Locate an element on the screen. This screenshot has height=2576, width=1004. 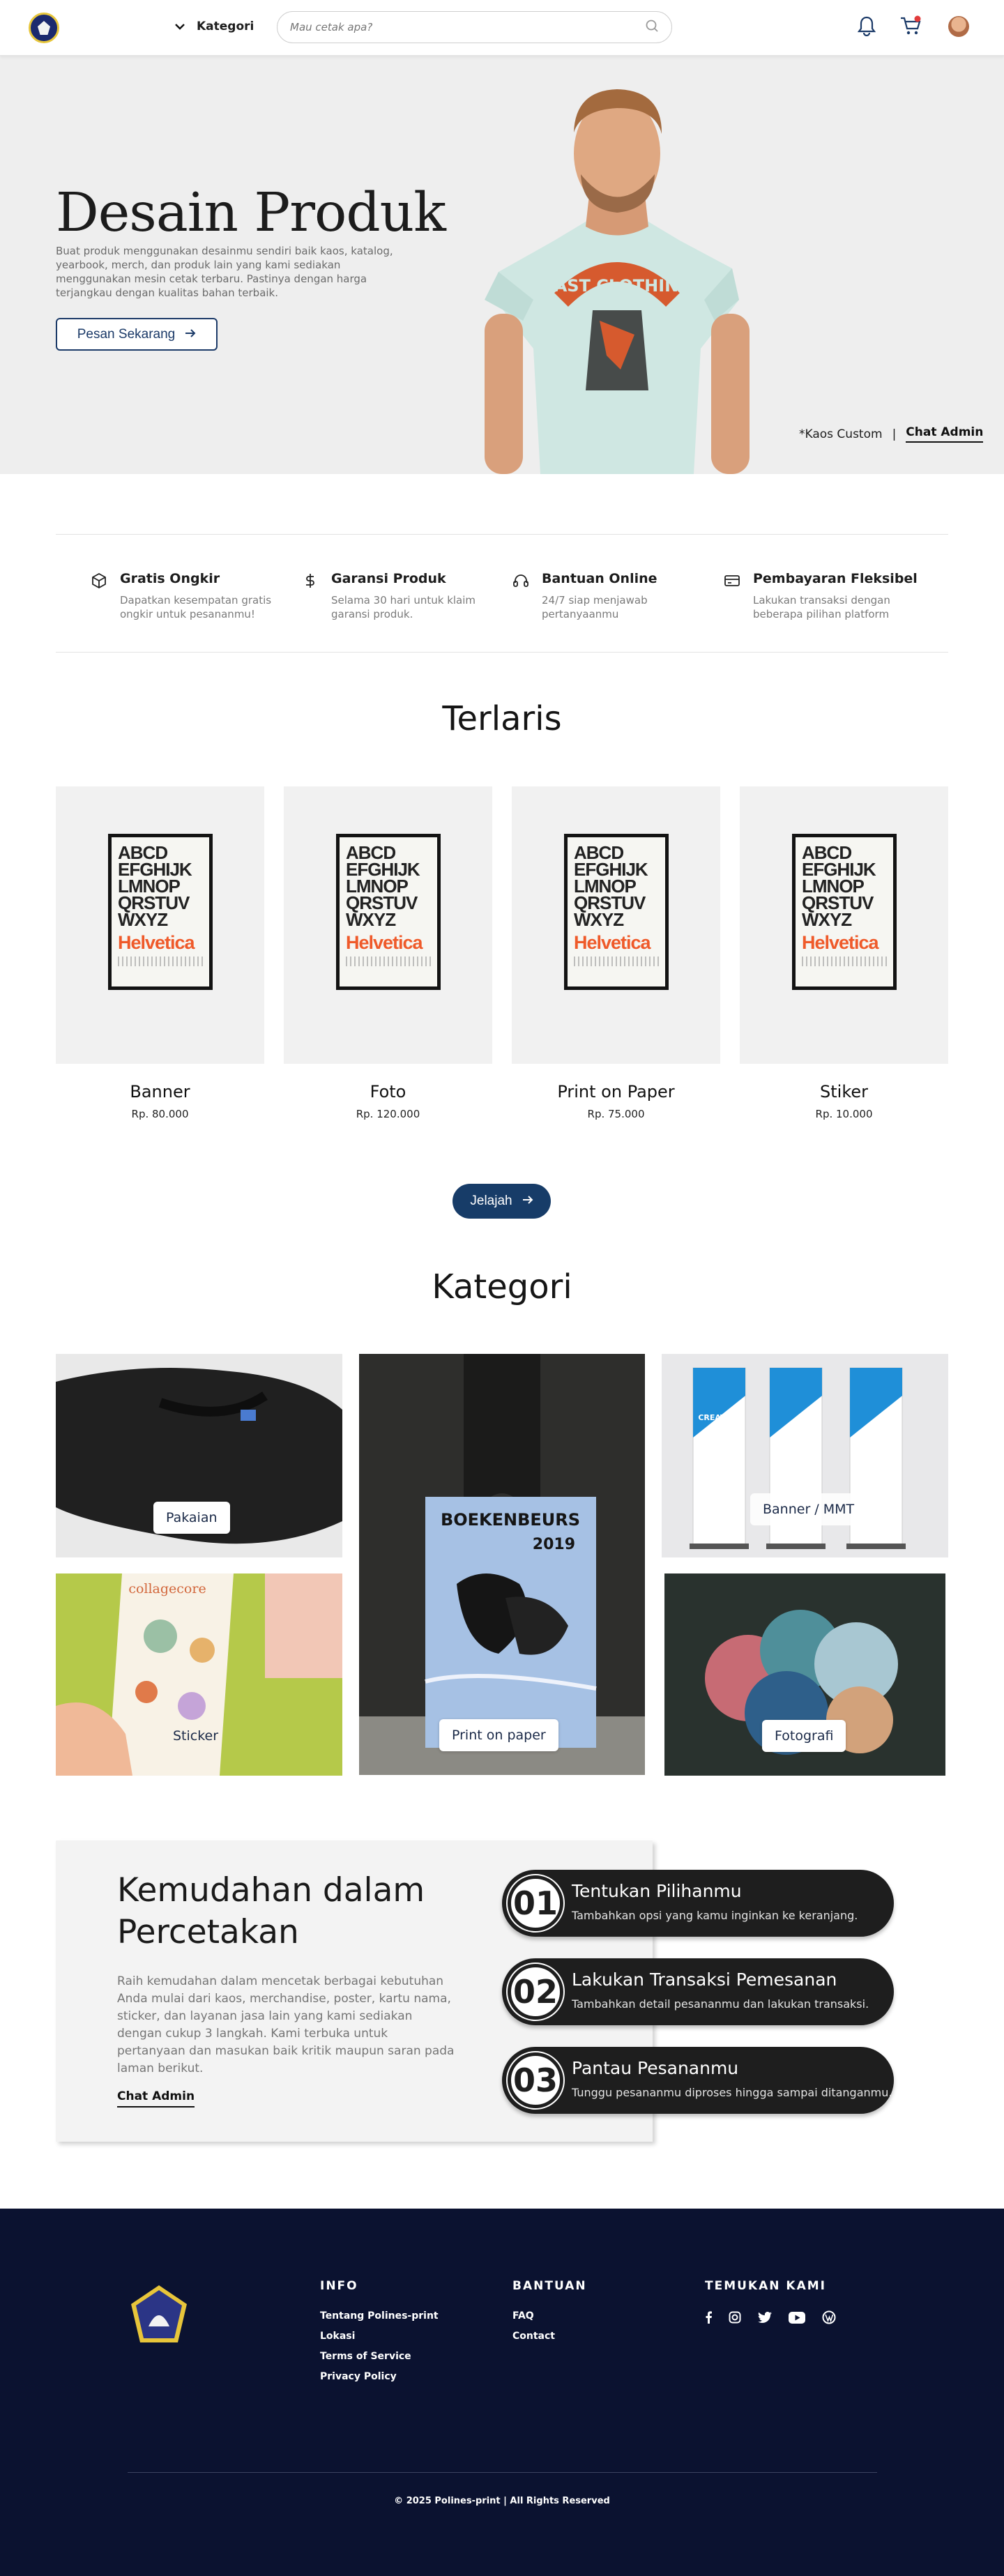
instagram-icon is located at coordinates (735, 2318).